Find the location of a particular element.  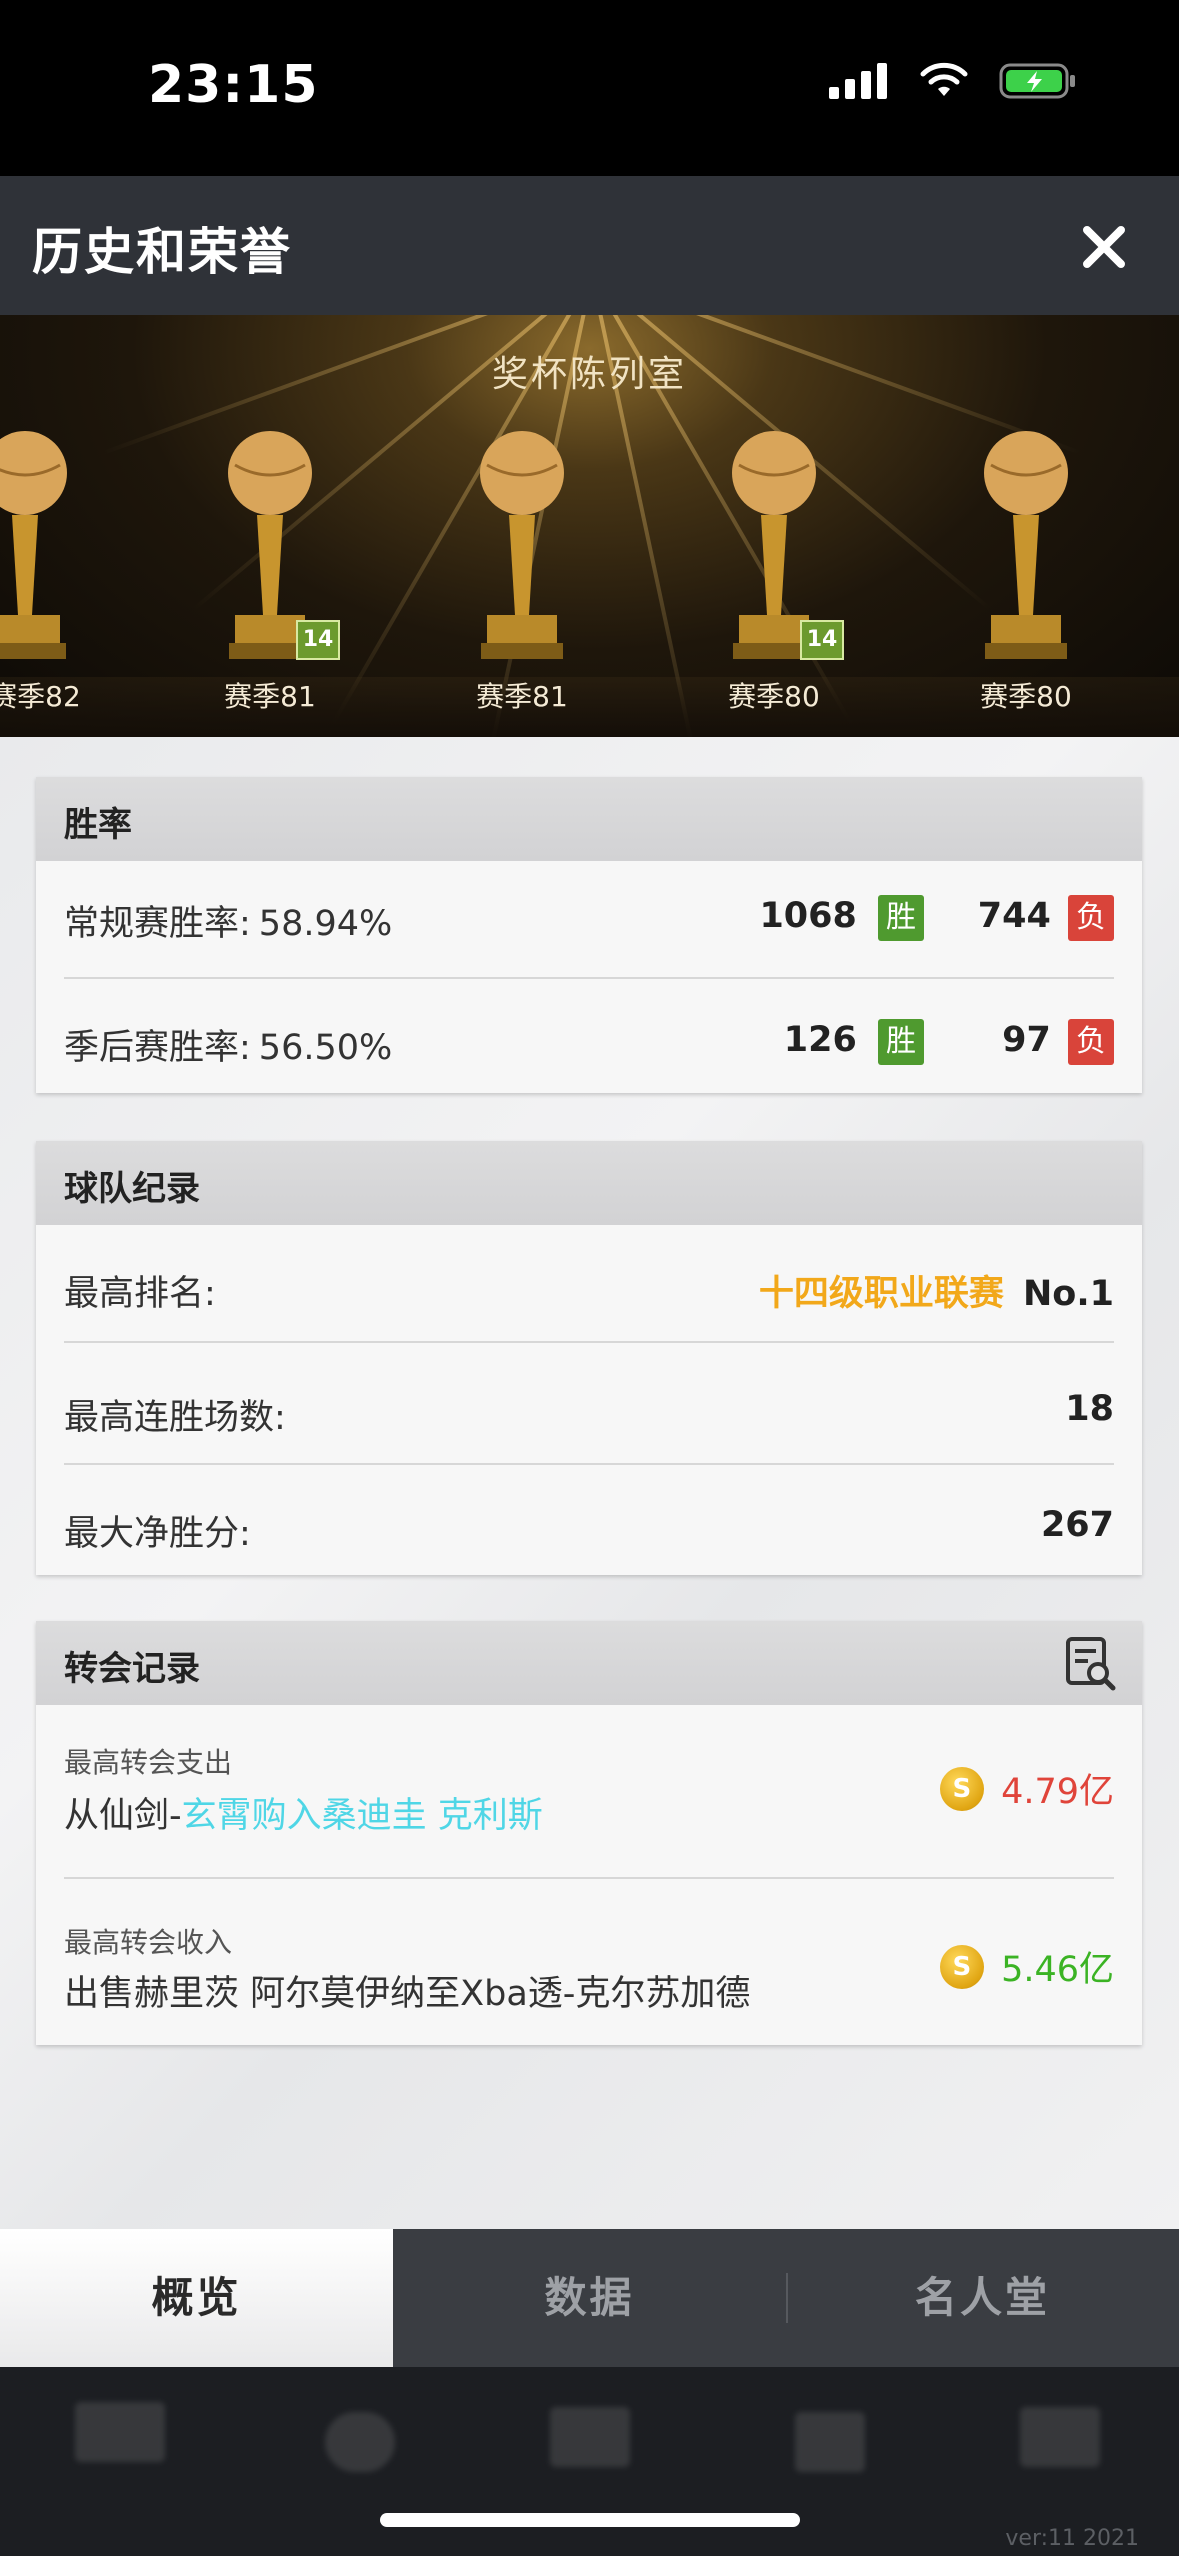

card-header: 转会记录 is located at coordinates (589, 1663).